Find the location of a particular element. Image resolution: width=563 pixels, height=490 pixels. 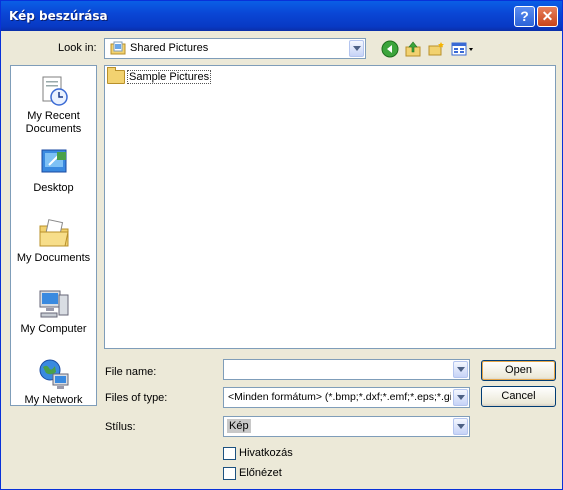

file-name-label: File name: is located at coordinates (131, 372).